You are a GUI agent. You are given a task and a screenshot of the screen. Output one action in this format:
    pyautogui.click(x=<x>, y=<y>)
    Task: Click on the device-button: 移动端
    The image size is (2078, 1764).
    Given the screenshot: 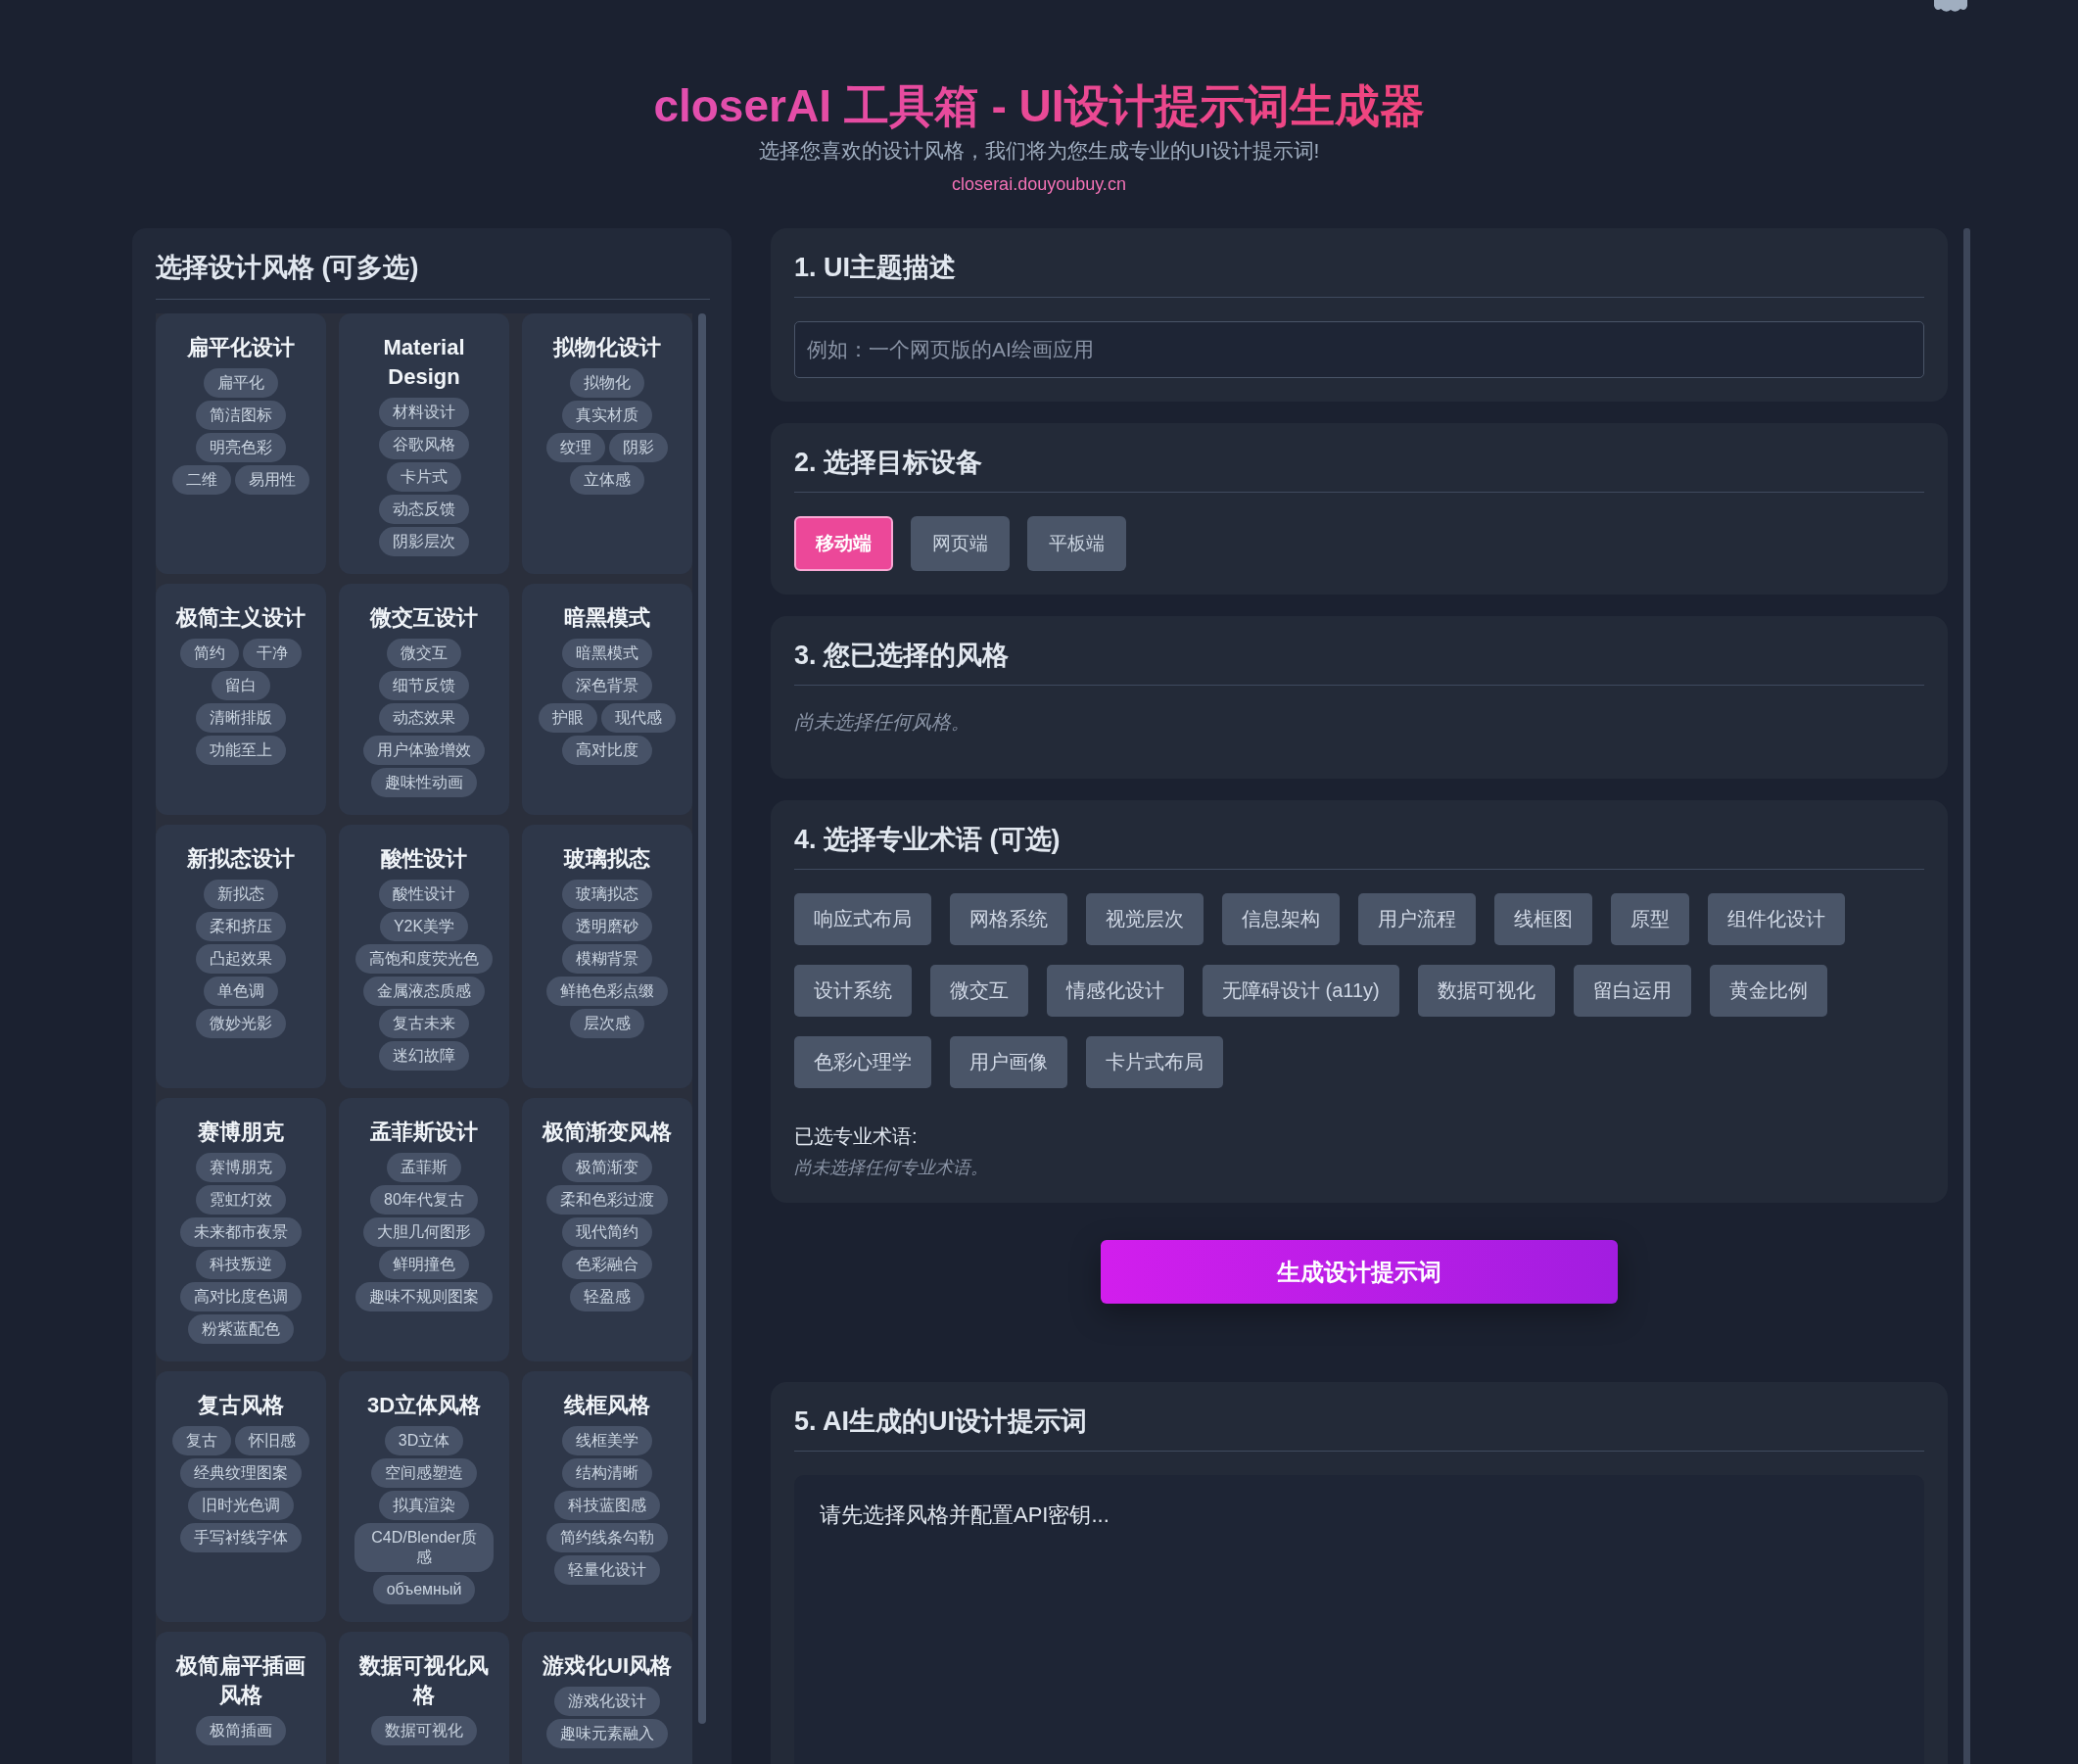 What is the action you would take?
    pyautogui.click(x=843, y=543)
    